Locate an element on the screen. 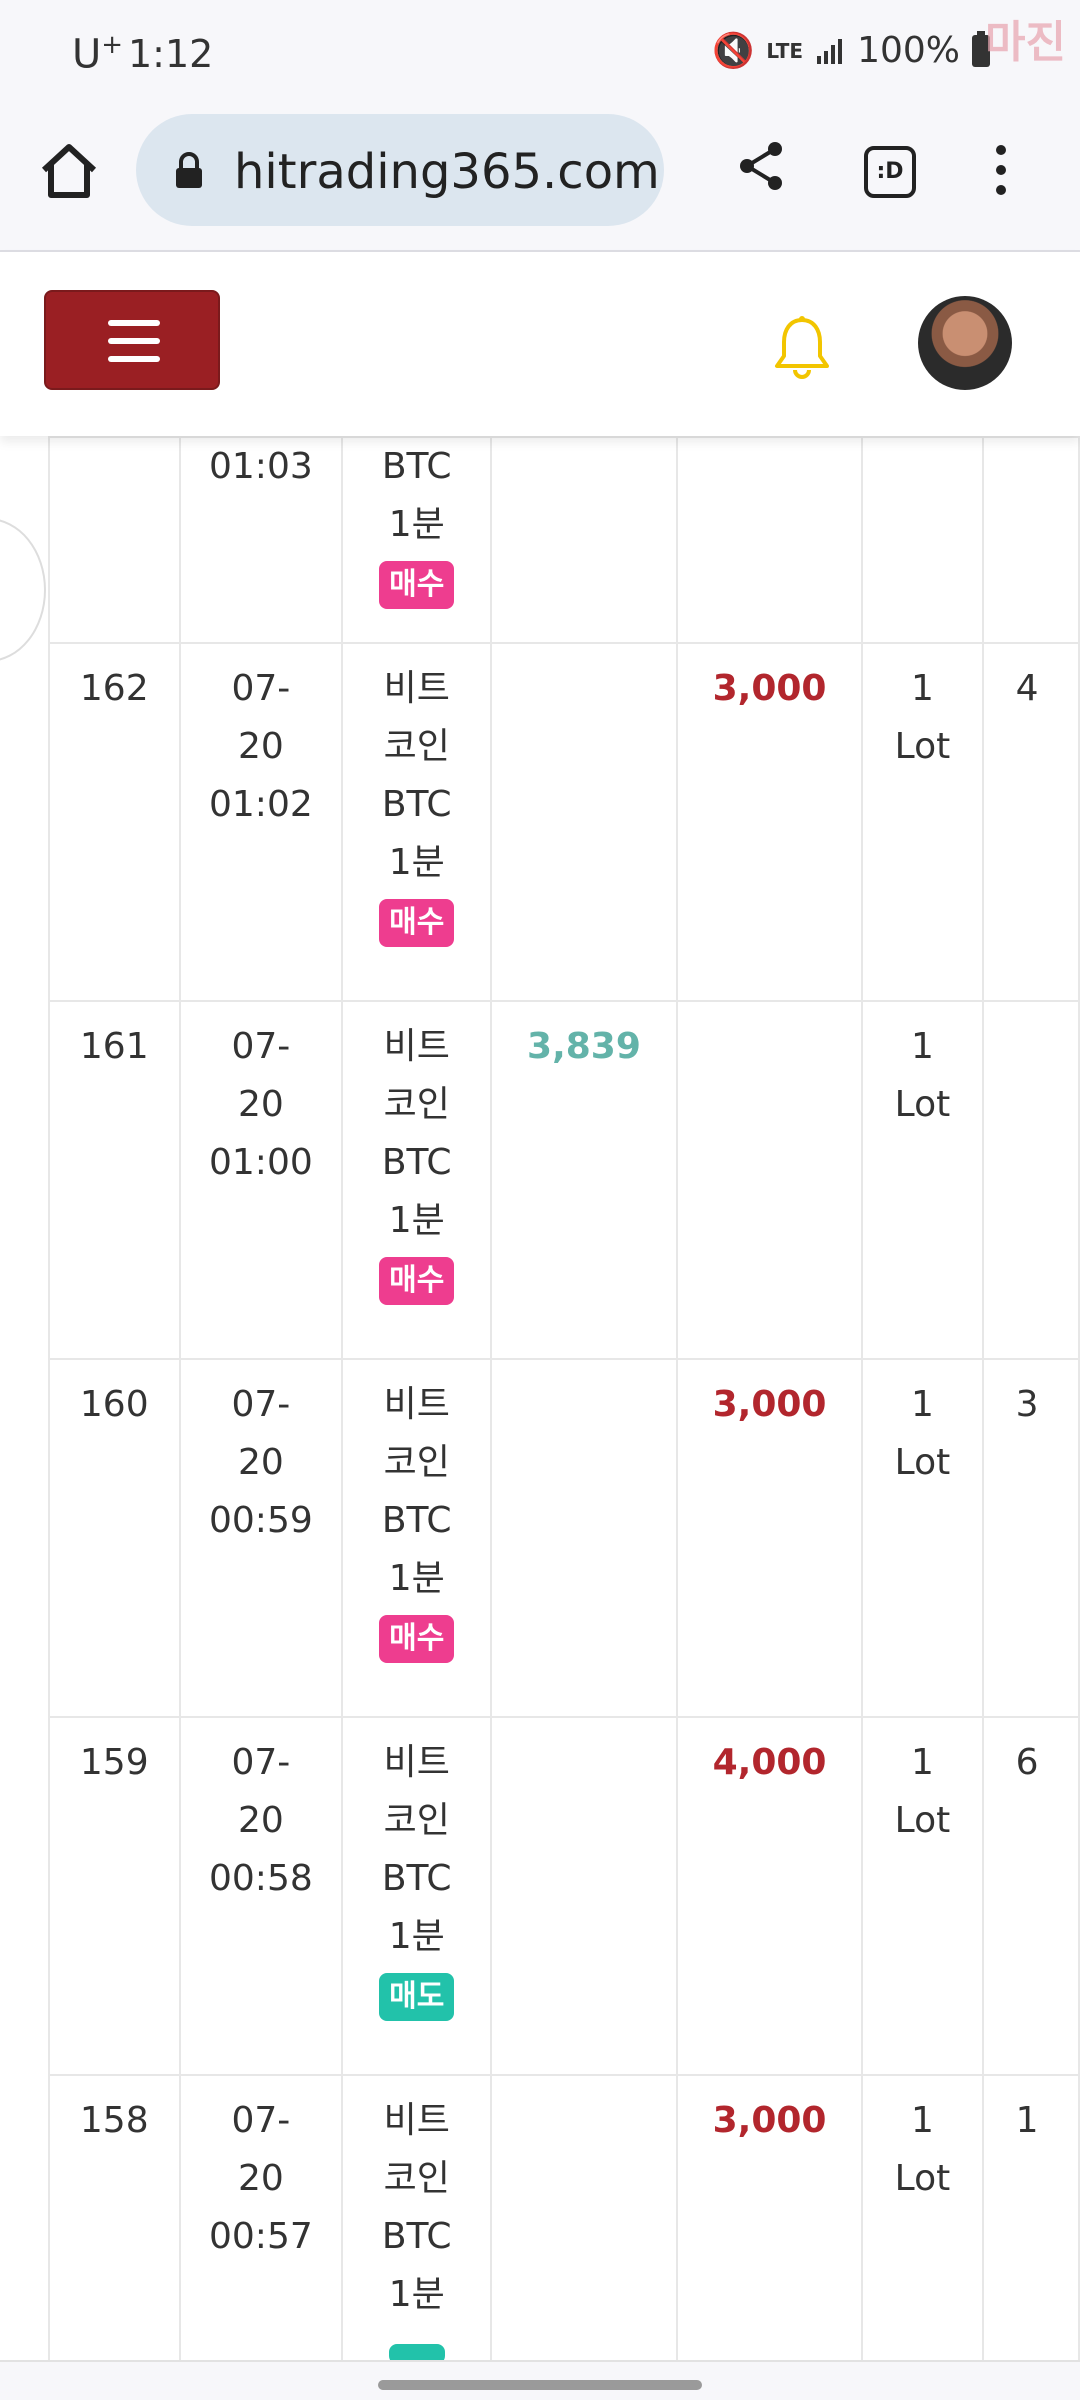  cell-no: 160 is located at coordinates (114, 1538).